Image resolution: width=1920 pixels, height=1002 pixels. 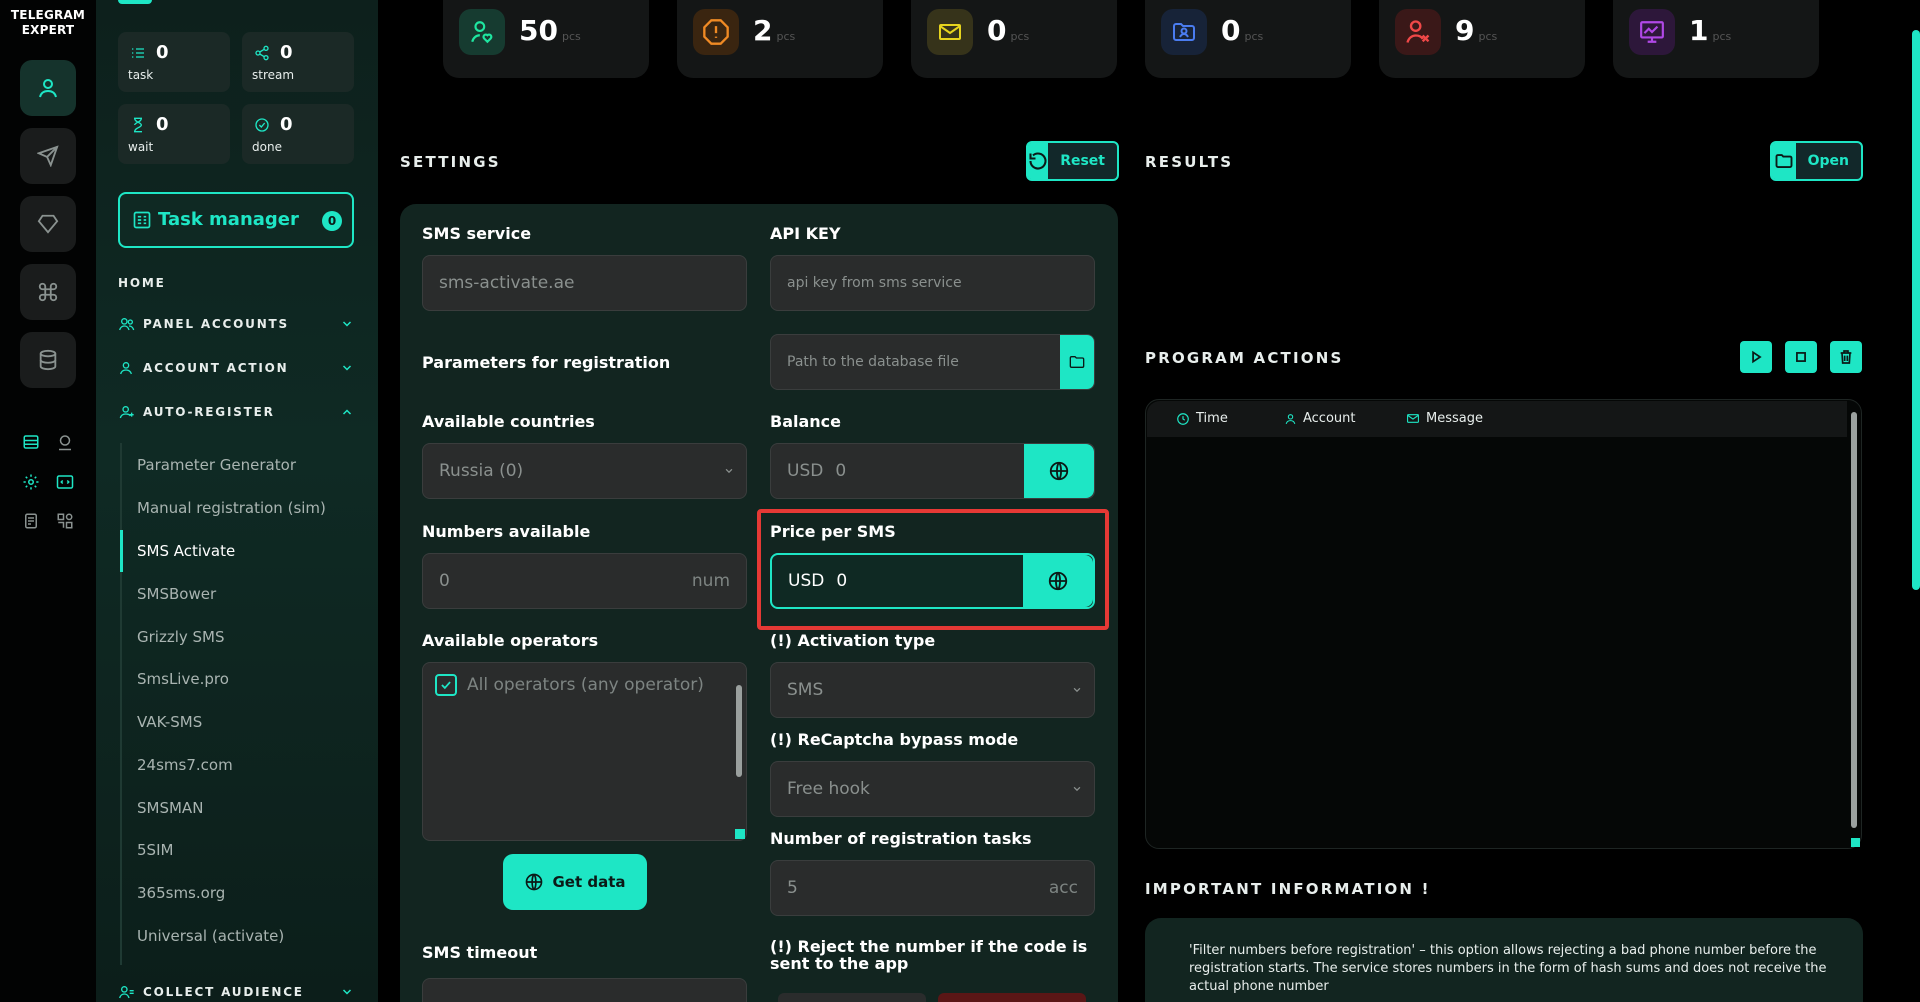 I want to click on nav-parameter-generator: Parameter Generator, so click(x=216, y=465).